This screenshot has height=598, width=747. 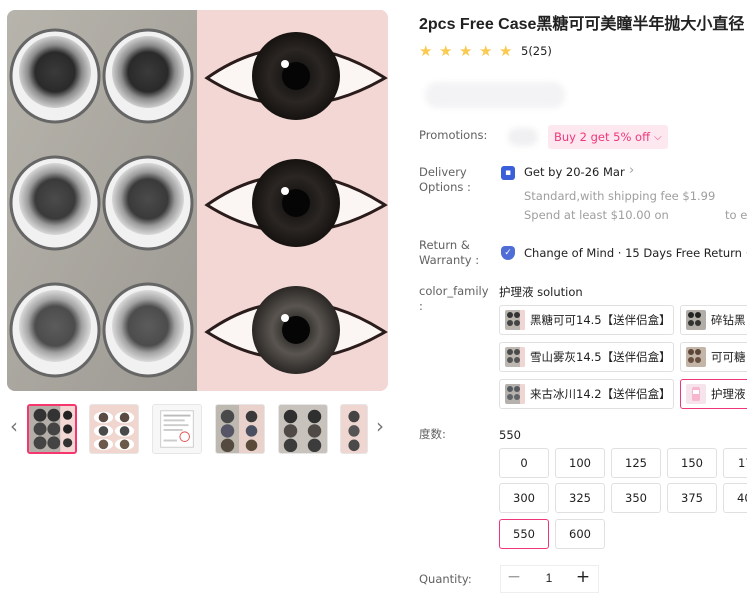 I want to click on promo-blurred, so click(x=523, y=137).